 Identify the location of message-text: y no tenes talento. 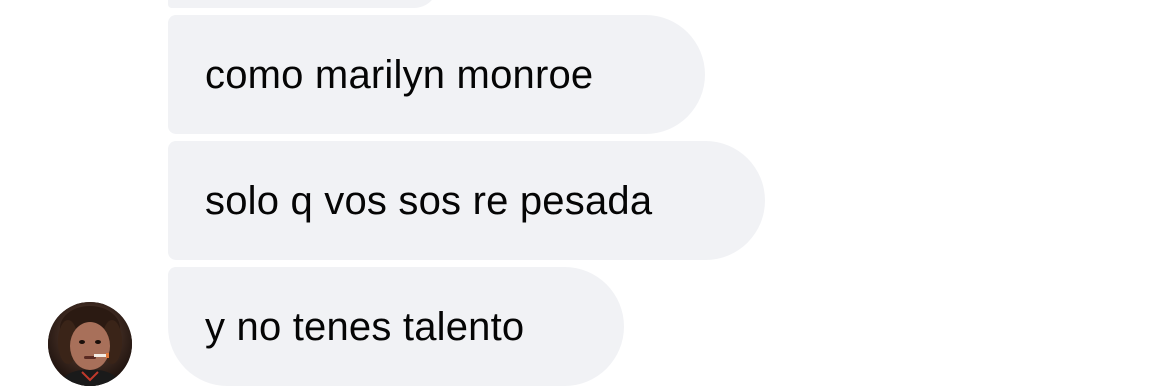
(365, 326).